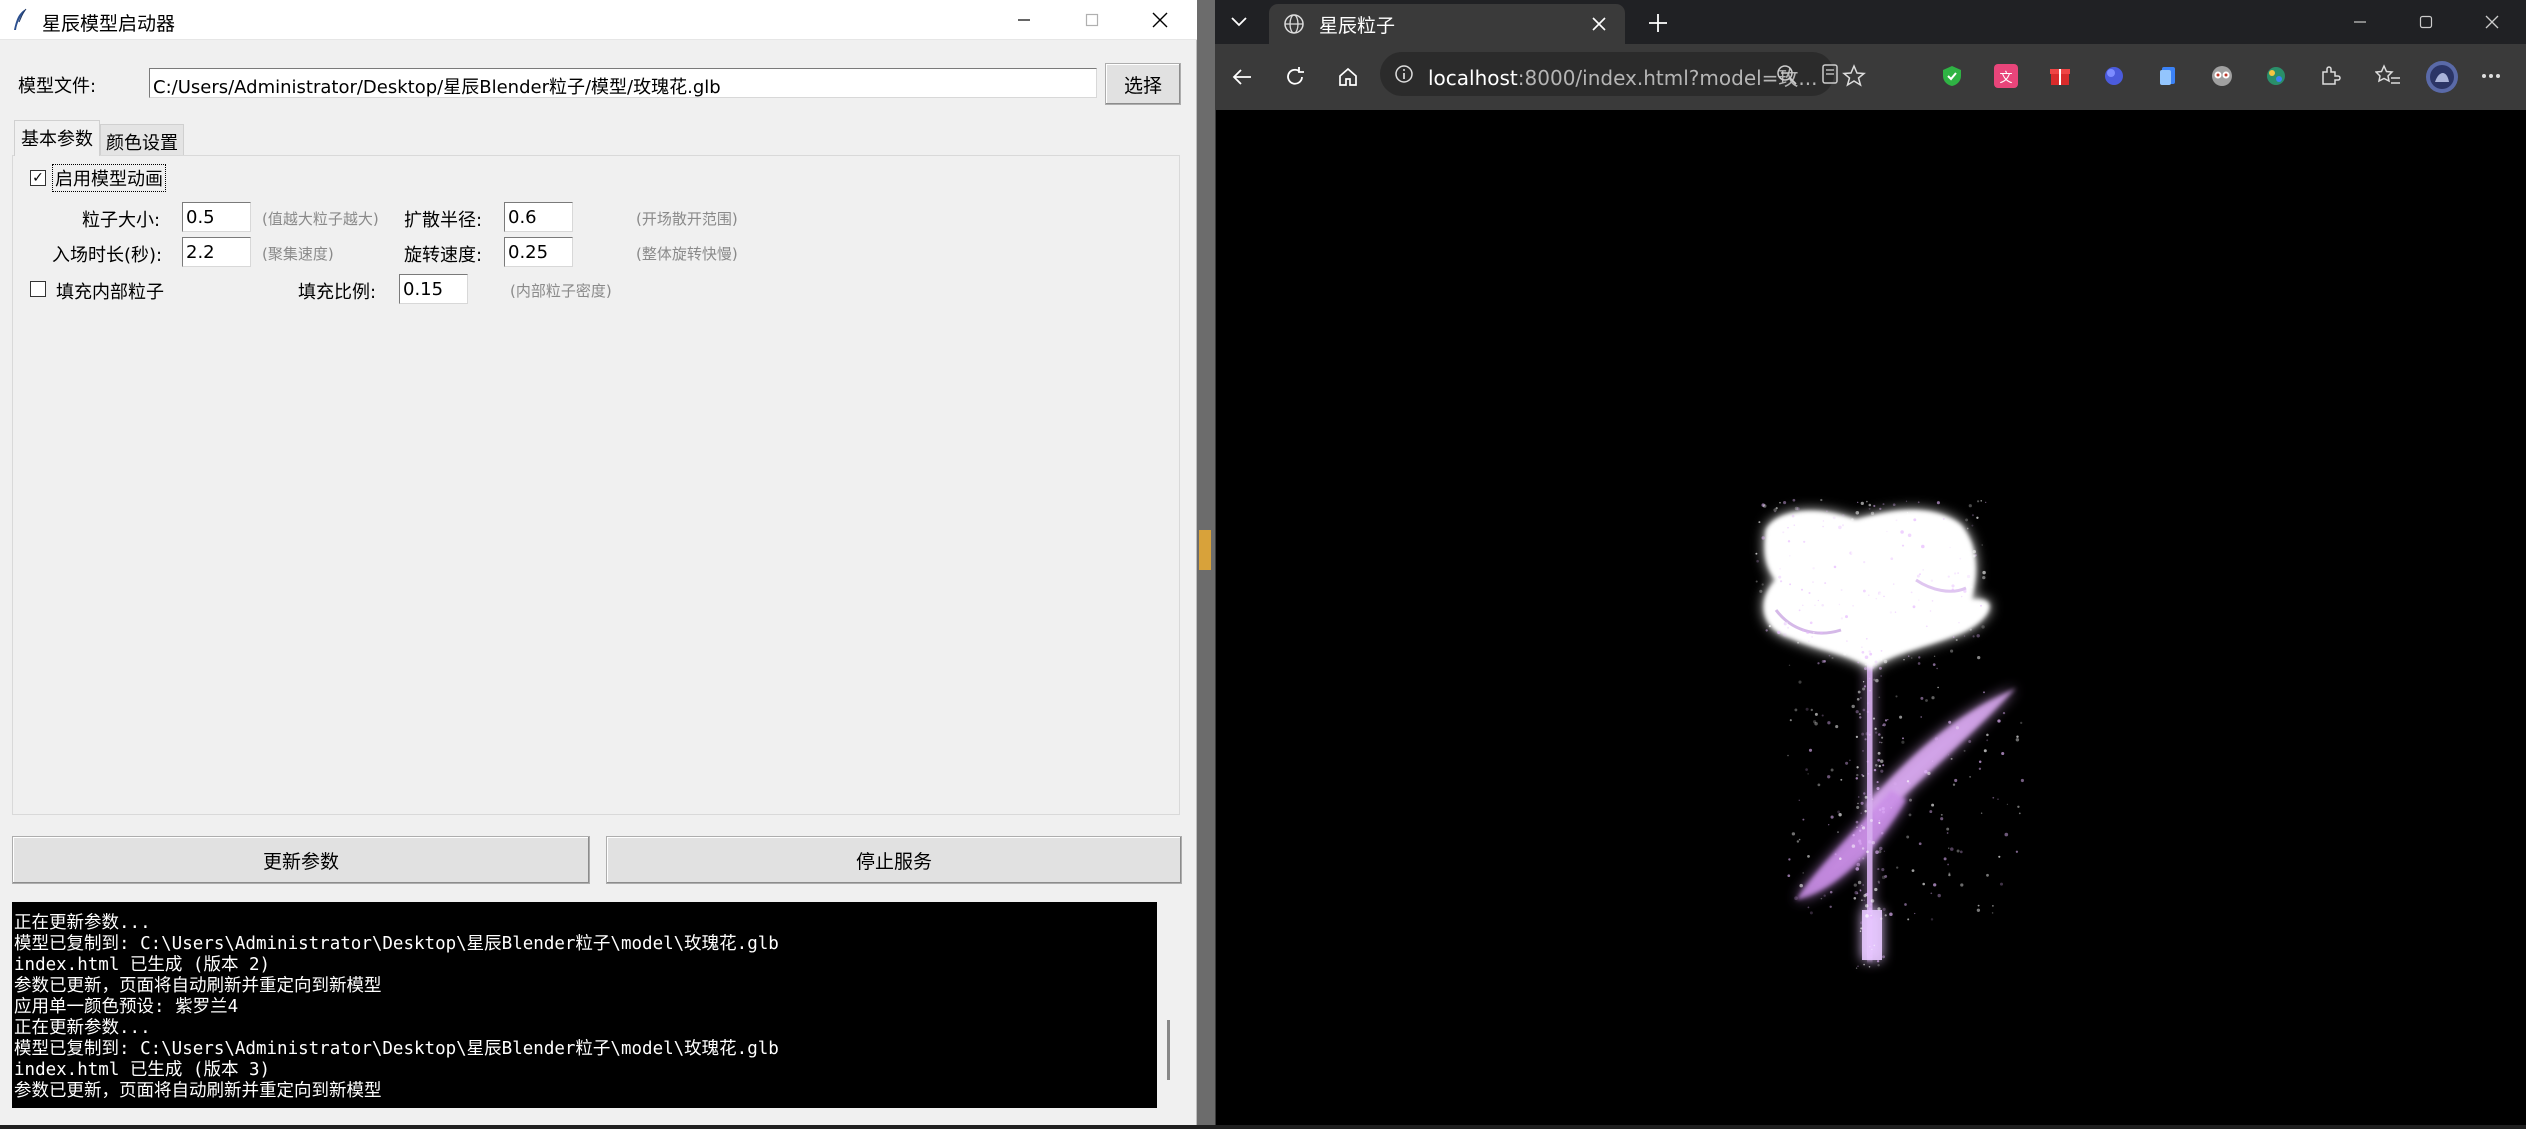 The height and width of the screenshot is (1129, 2526). I want to click on browser-maximize-button, so click(2426, 22).